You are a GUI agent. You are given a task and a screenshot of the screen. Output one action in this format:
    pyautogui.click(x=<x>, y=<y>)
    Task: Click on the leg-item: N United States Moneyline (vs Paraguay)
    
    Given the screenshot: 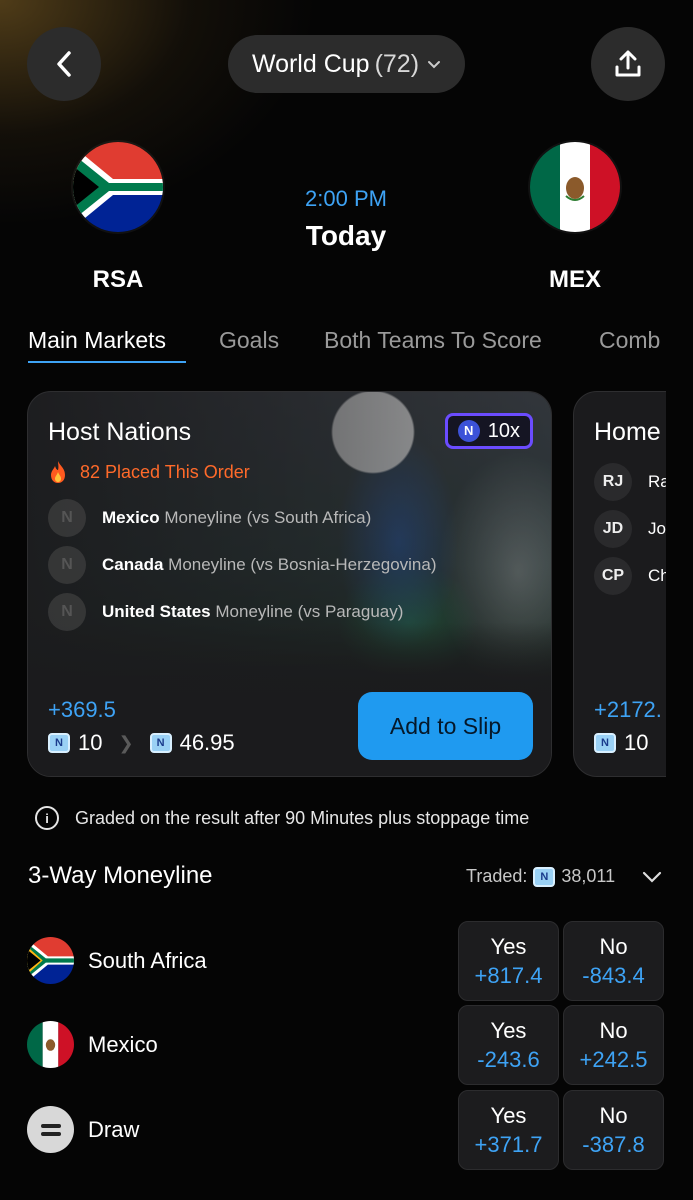 What is the action you would take?
    pyautogui.click(x=225, y=612)
    